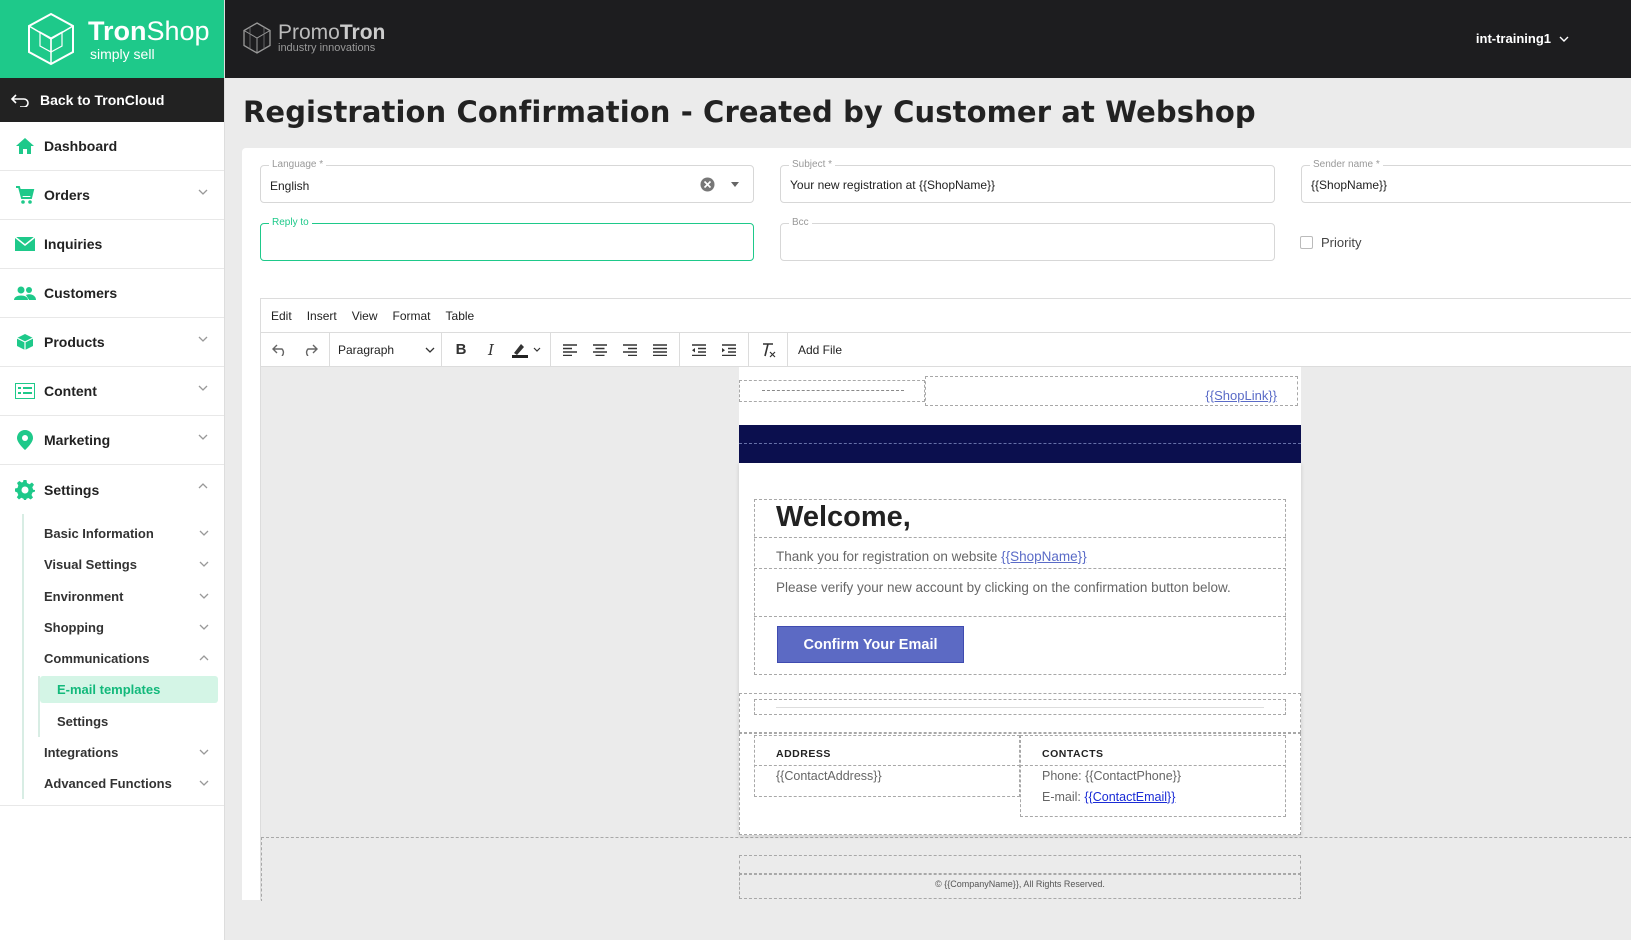 This screenshot has width=1631, height=940. Describe the element at coordinates (81, 752) in the screenshot. I see `submenu-label: Integrations` at that location.